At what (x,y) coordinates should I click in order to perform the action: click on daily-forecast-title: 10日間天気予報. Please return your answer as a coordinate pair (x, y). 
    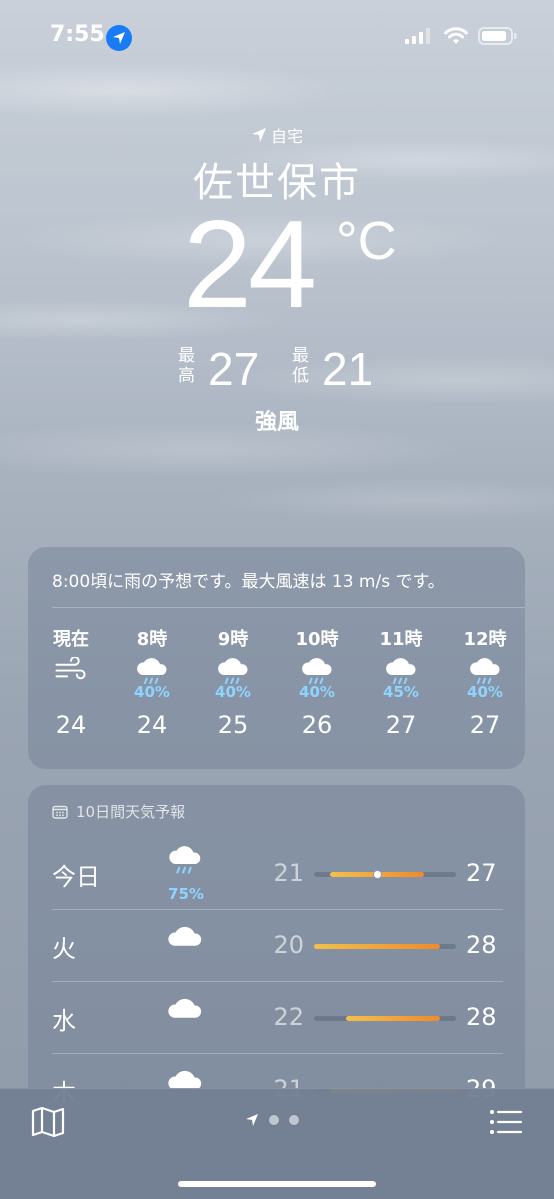
    Looking at the image, I should click on (131, 812).